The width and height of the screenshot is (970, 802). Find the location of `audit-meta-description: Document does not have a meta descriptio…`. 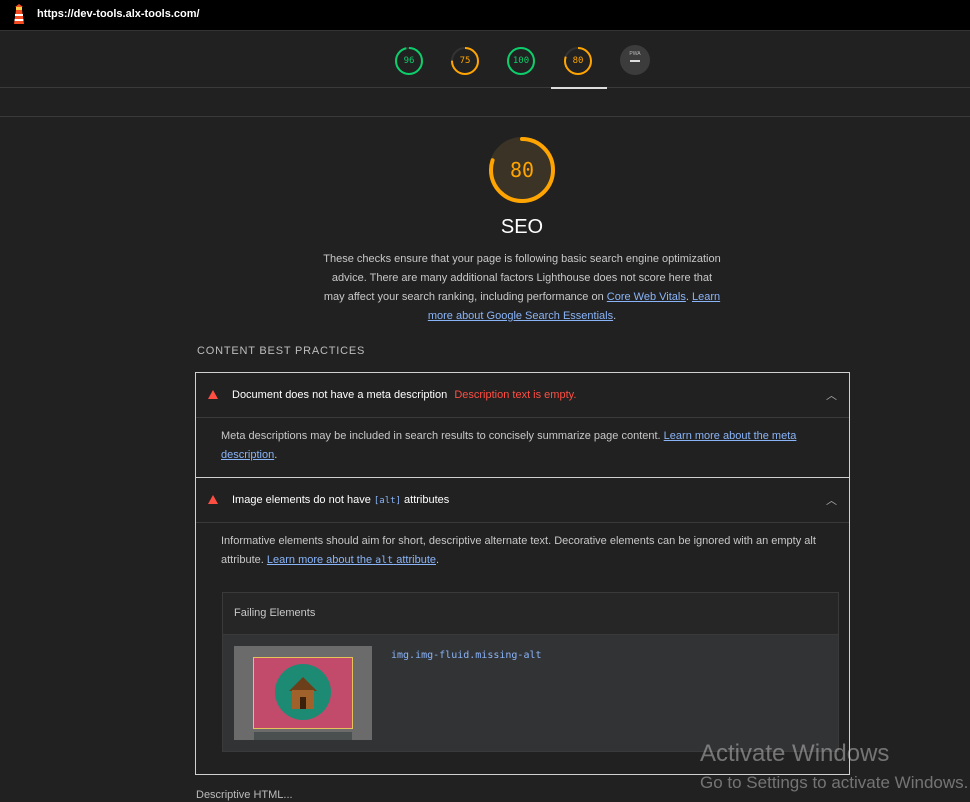

audit-meta-description: Document does not have a meta descriptio… is located at coordinates (522, 425).